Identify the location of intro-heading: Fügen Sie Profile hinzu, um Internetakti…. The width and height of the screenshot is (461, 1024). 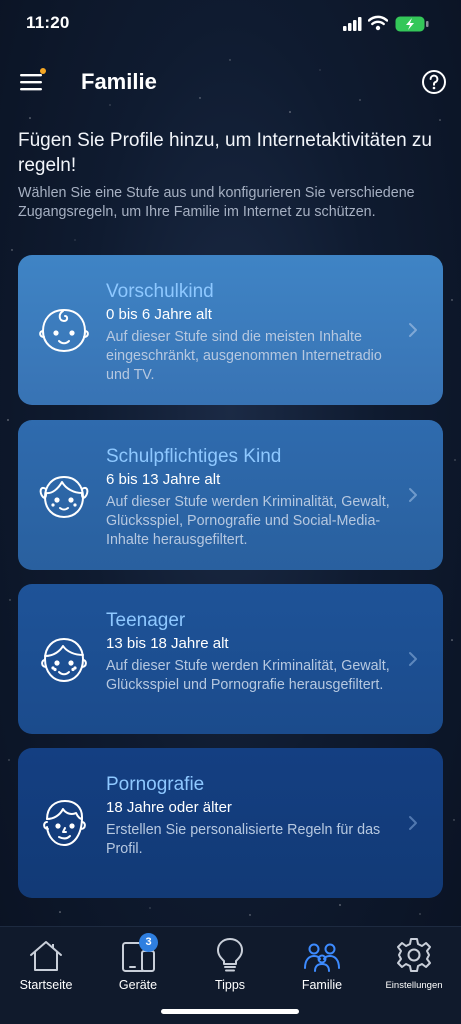
(225, 153).